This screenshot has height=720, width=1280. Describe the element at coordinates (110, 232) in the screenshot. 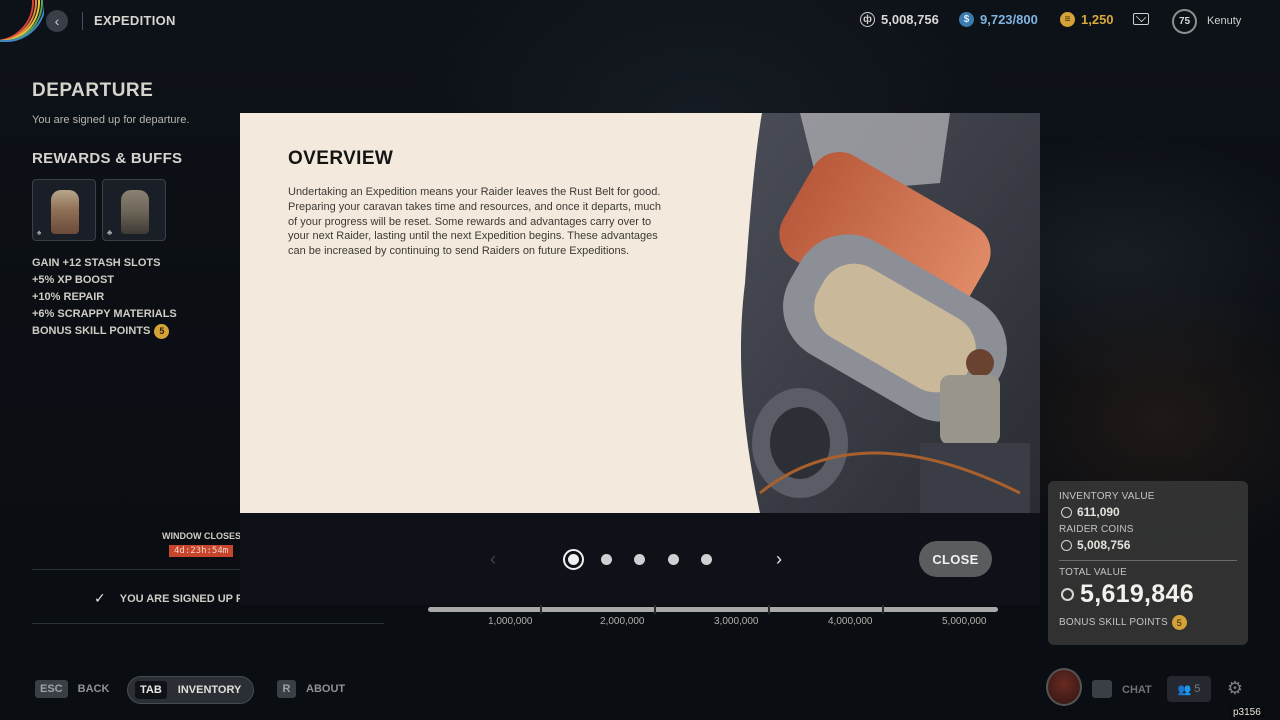

I see `cosmetic-icon: ♣` at that location.